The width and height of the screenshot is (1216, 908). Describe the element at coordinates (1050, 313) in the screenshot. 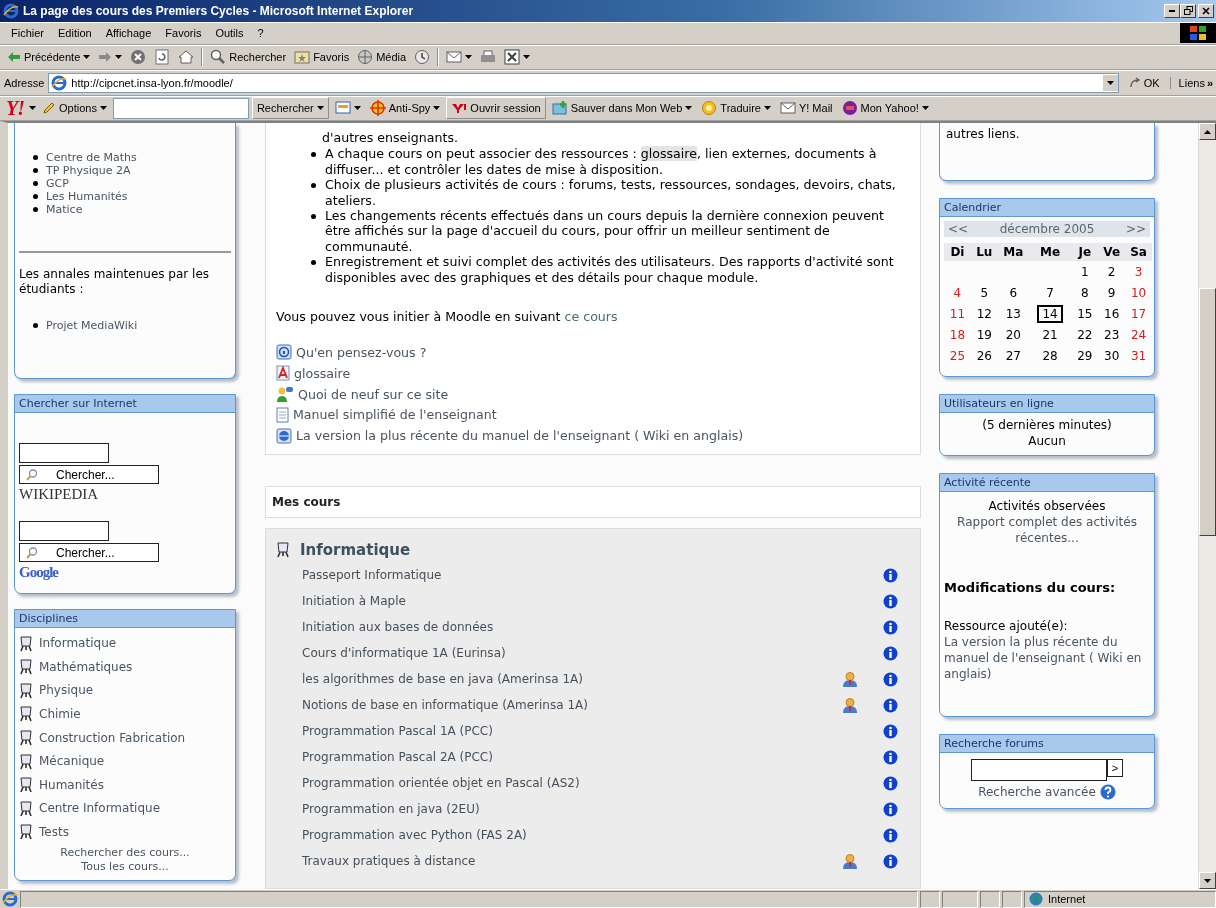

I see `calendar-day: 14` at that location.